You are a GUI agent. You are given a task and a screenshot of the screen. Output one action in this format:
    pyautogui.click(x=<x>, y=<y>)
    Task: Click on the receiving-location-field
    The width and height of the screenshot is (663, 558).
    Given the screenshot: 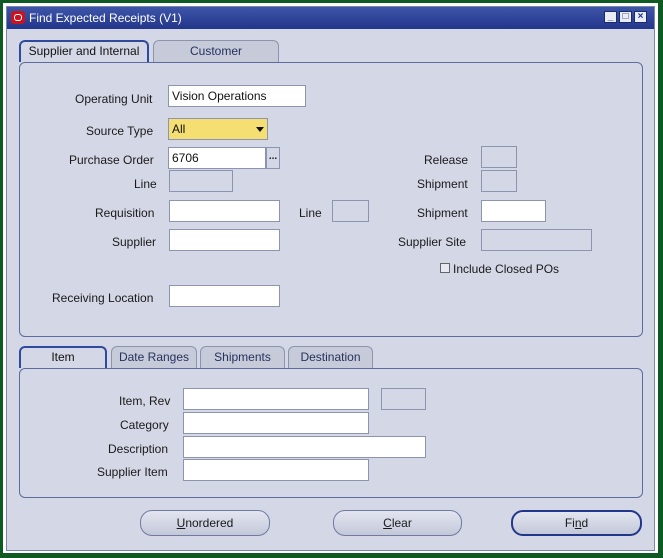 What is the action you would take?
    pyautogui.click(x=224, y=296)
    